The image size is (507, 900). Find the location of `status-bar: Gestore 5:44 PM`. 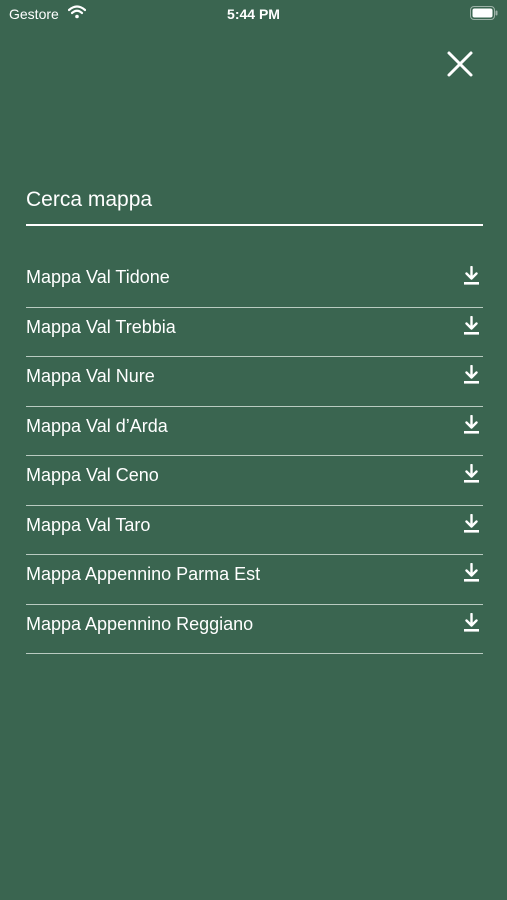

status-bar: Gestore 5:44 PM is located at coordinates (253, 14).